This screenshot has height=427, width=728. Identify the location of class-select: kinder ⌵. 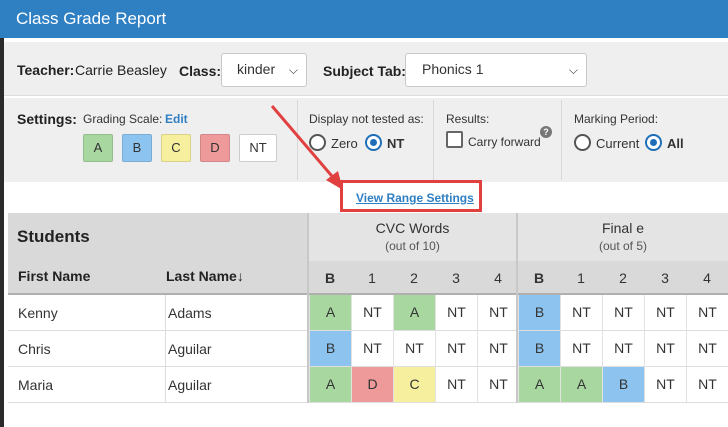
(264, 70).